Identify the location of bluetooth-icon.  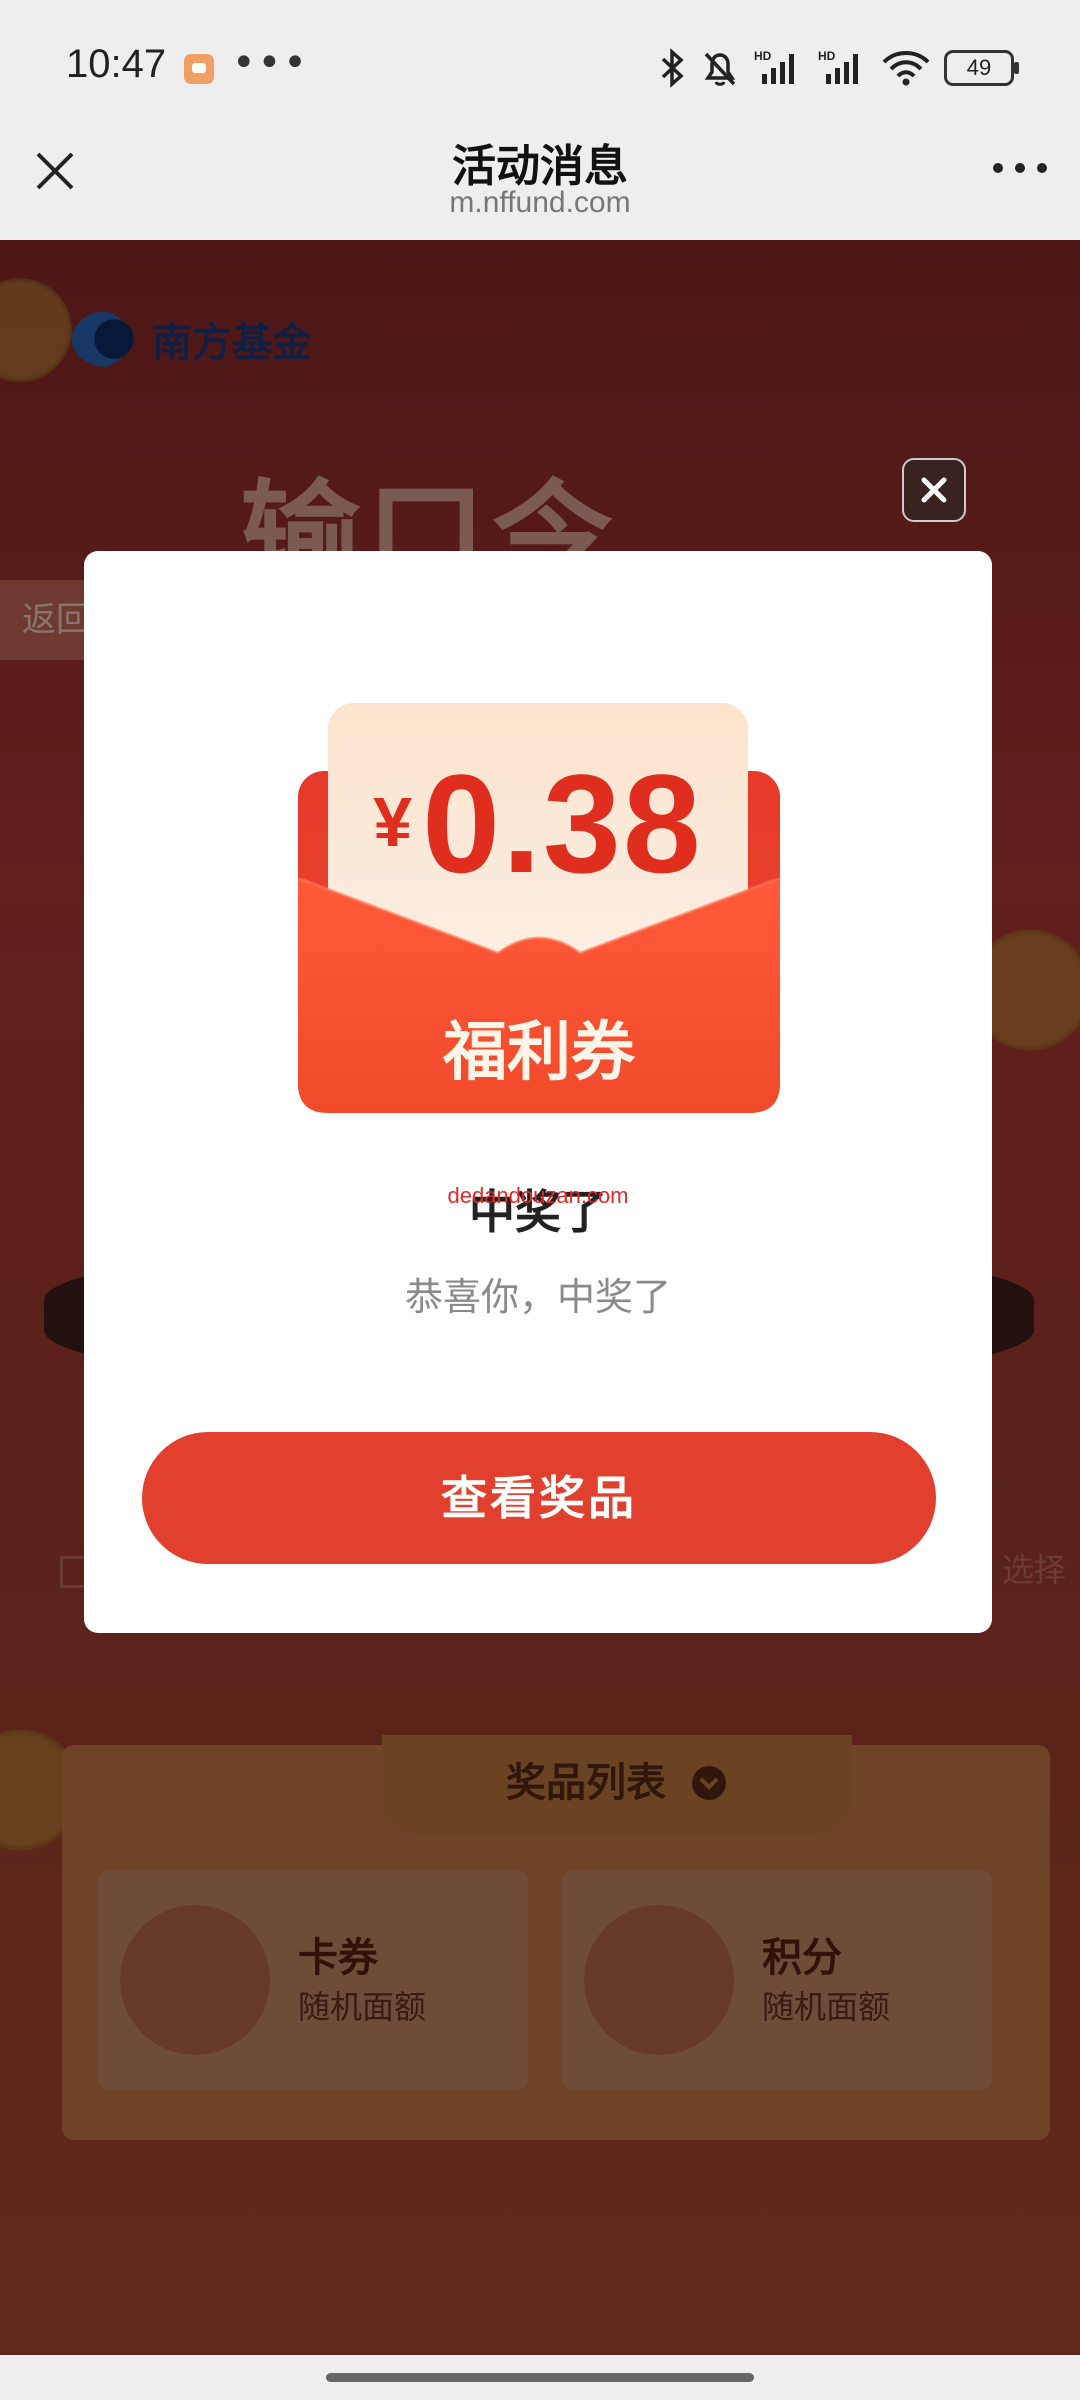
(672, 68).